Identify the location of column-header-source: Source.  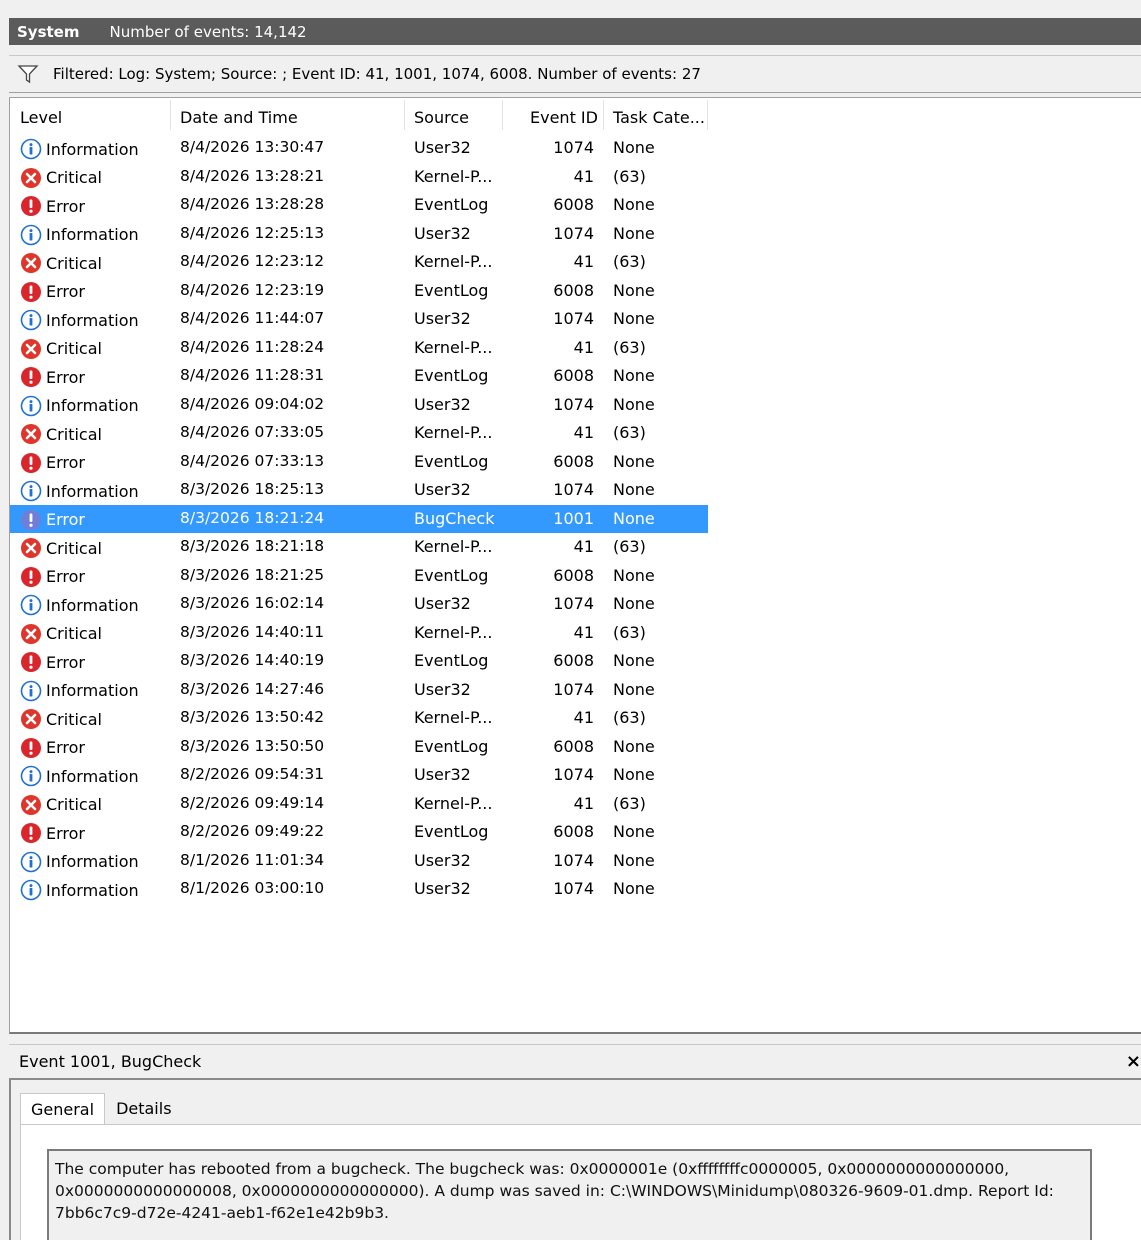
(441, 117).